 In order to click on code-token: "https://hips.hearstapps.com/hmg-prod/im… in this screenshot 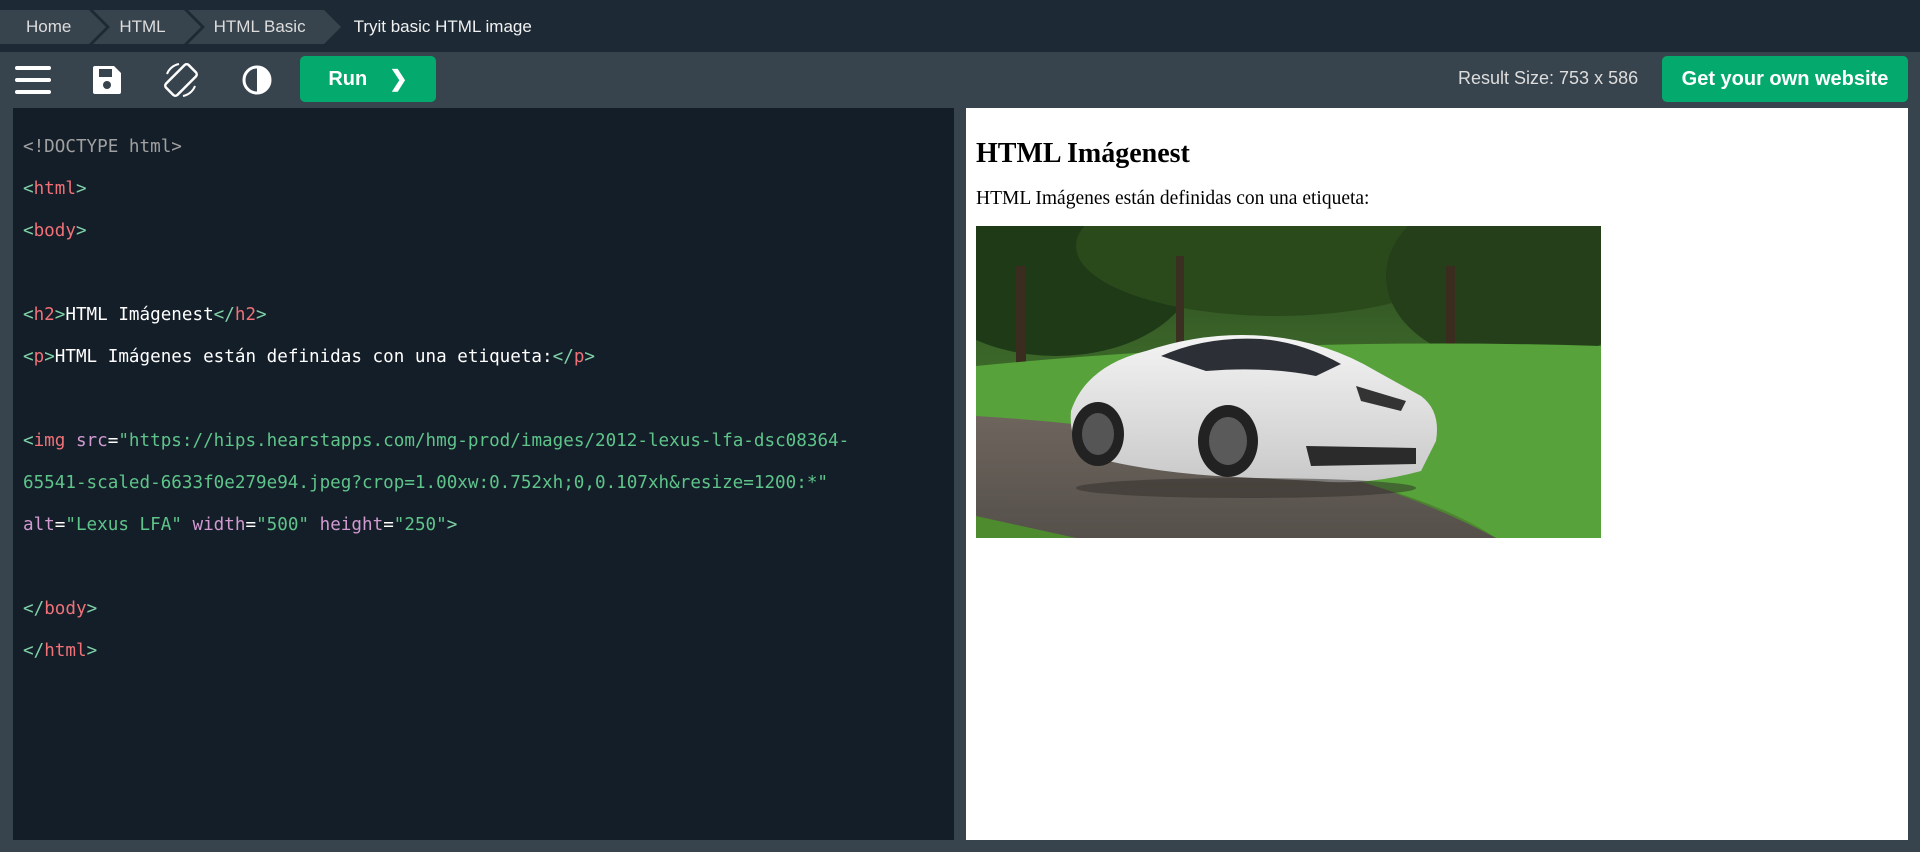, I will do `click(484, 441)`.